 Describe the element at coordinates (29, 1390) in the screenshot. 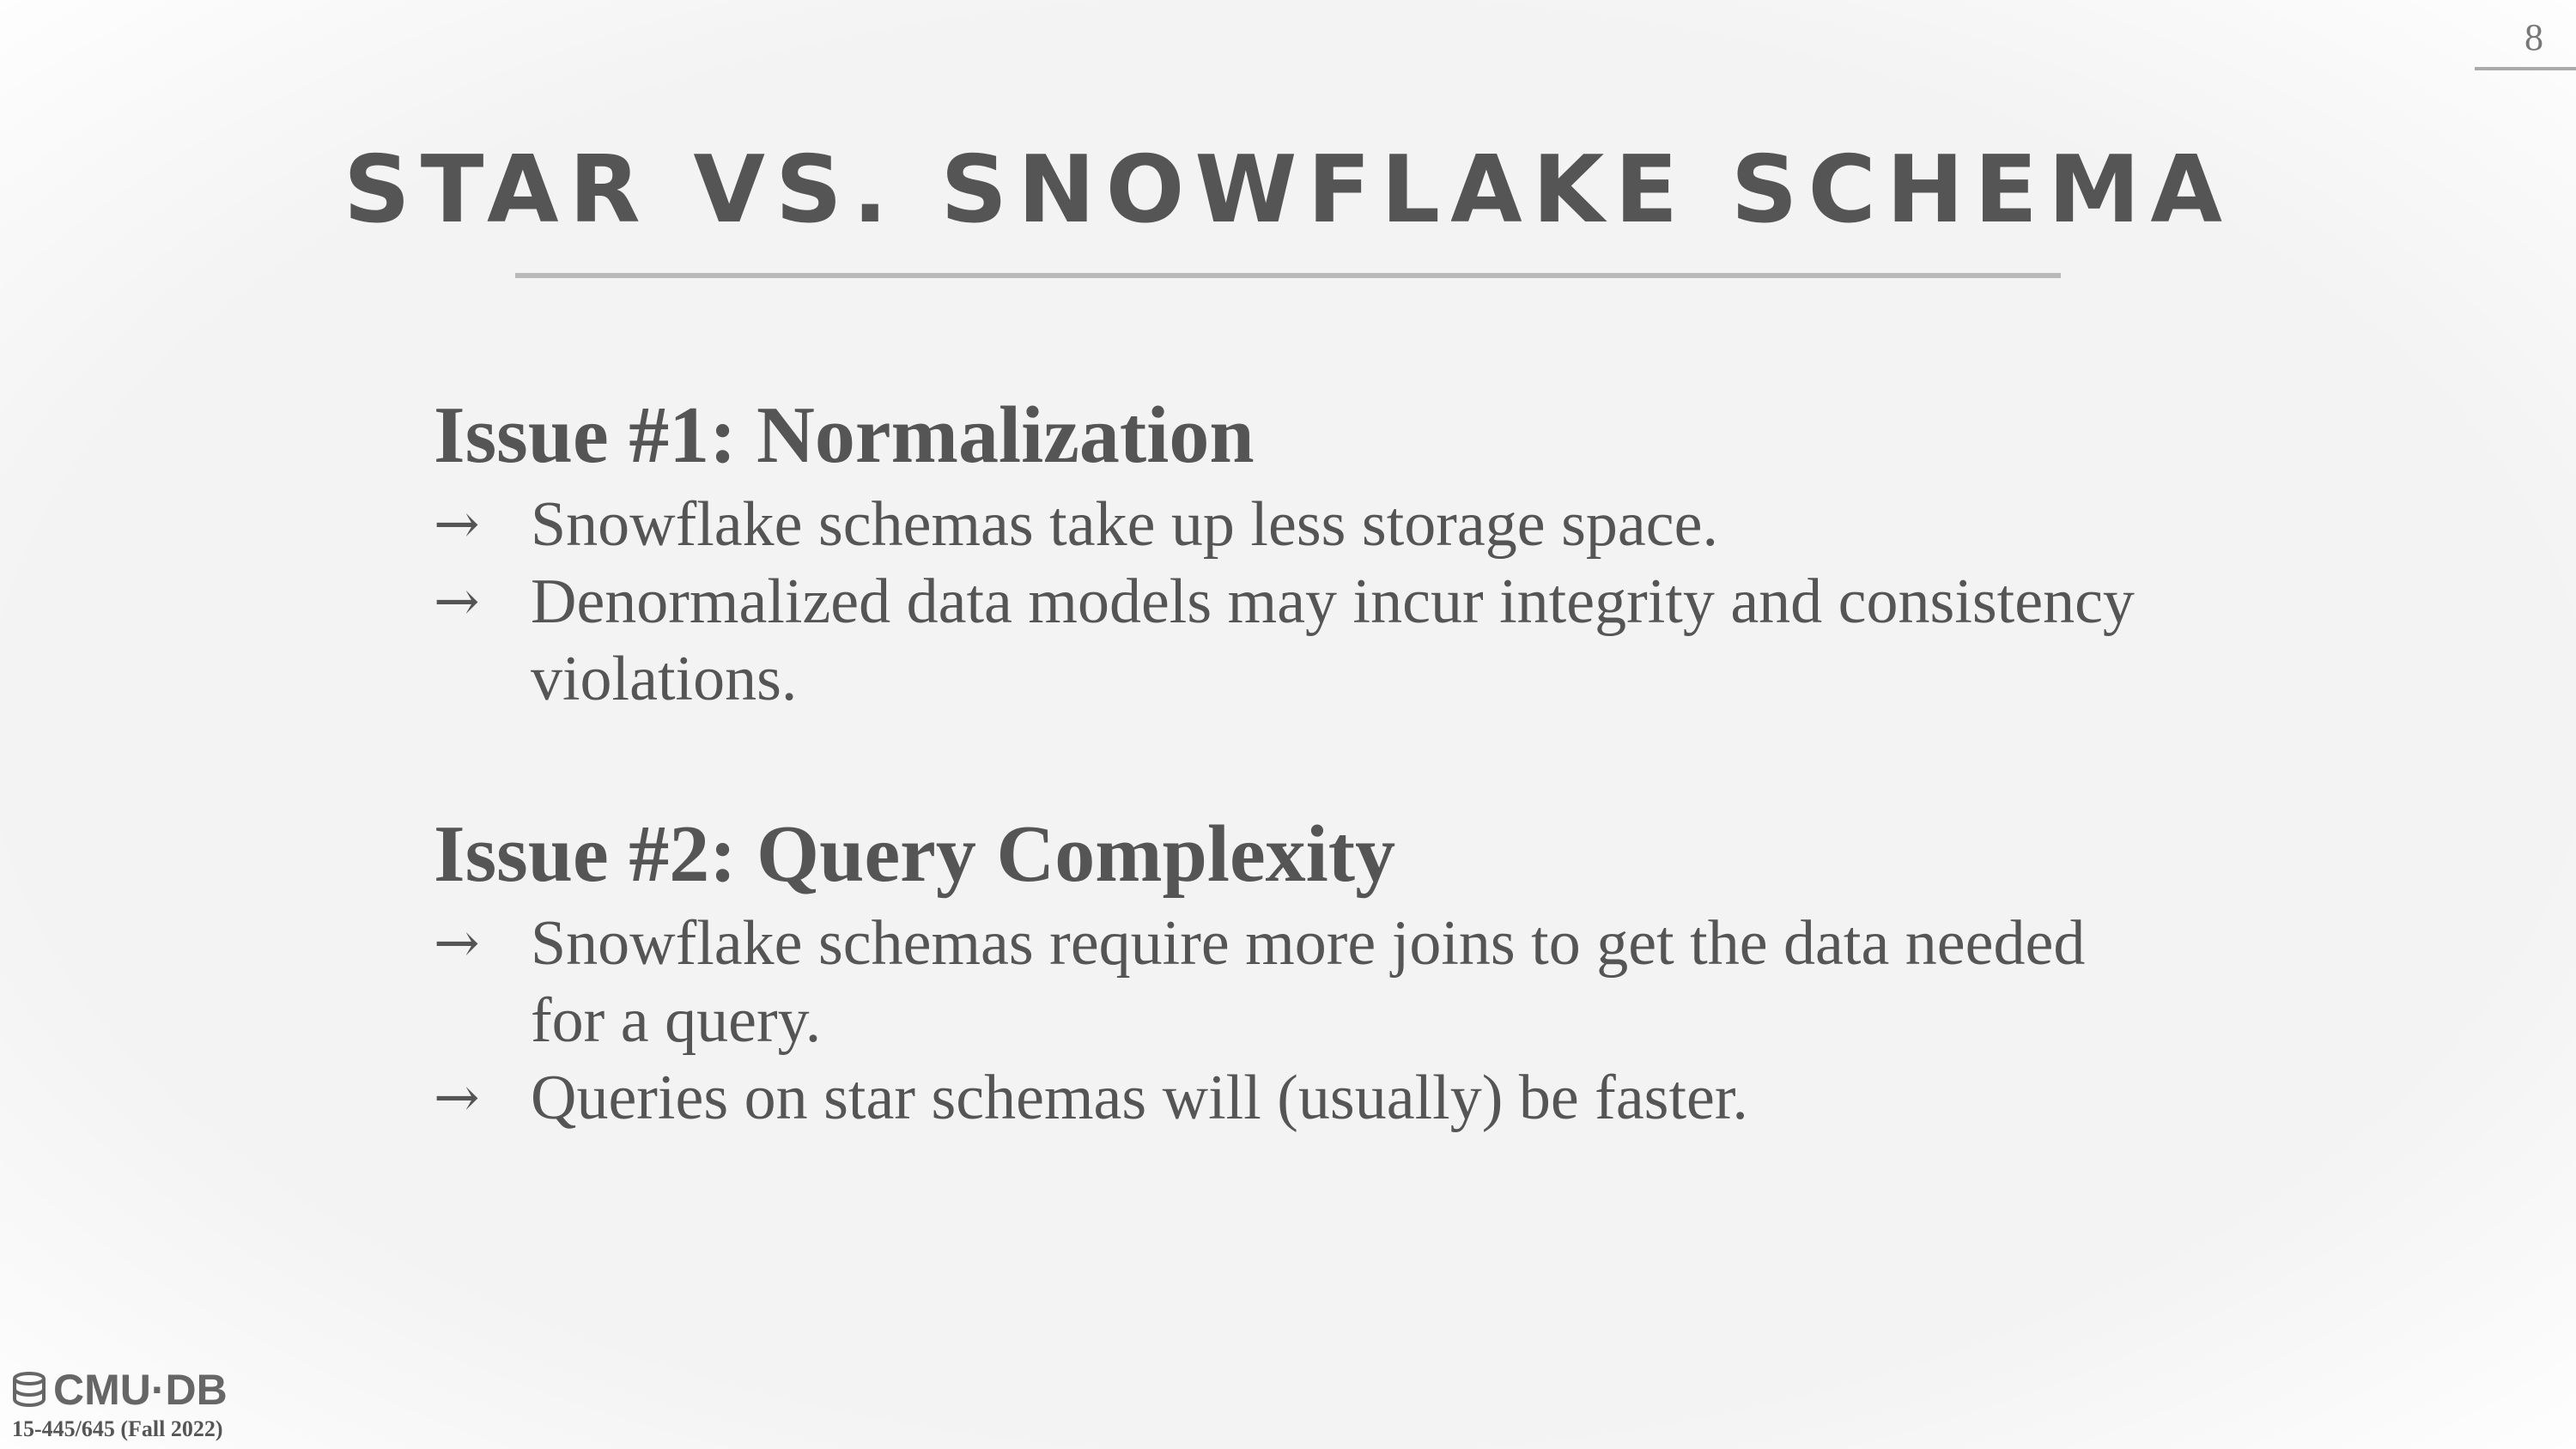

I see `database-icon` at that location.